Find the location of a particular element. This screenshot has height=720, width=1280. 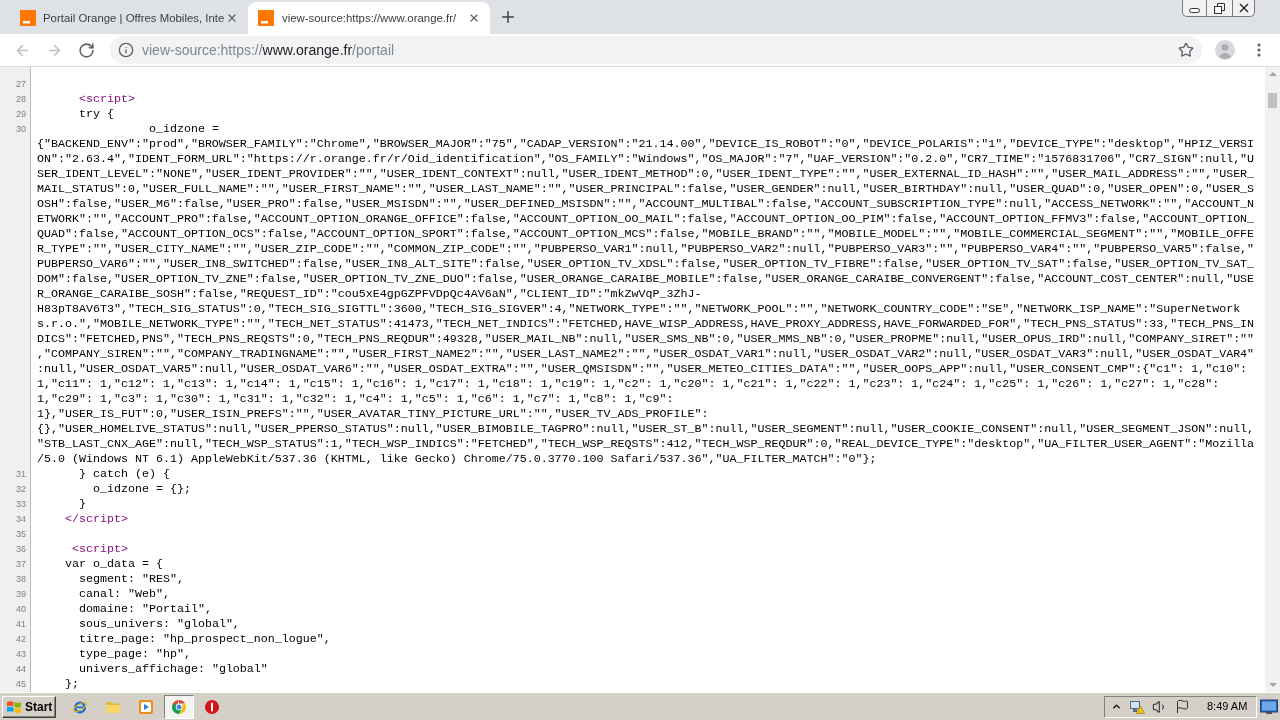

line-number: 36 is located at coordinates (21, 549).